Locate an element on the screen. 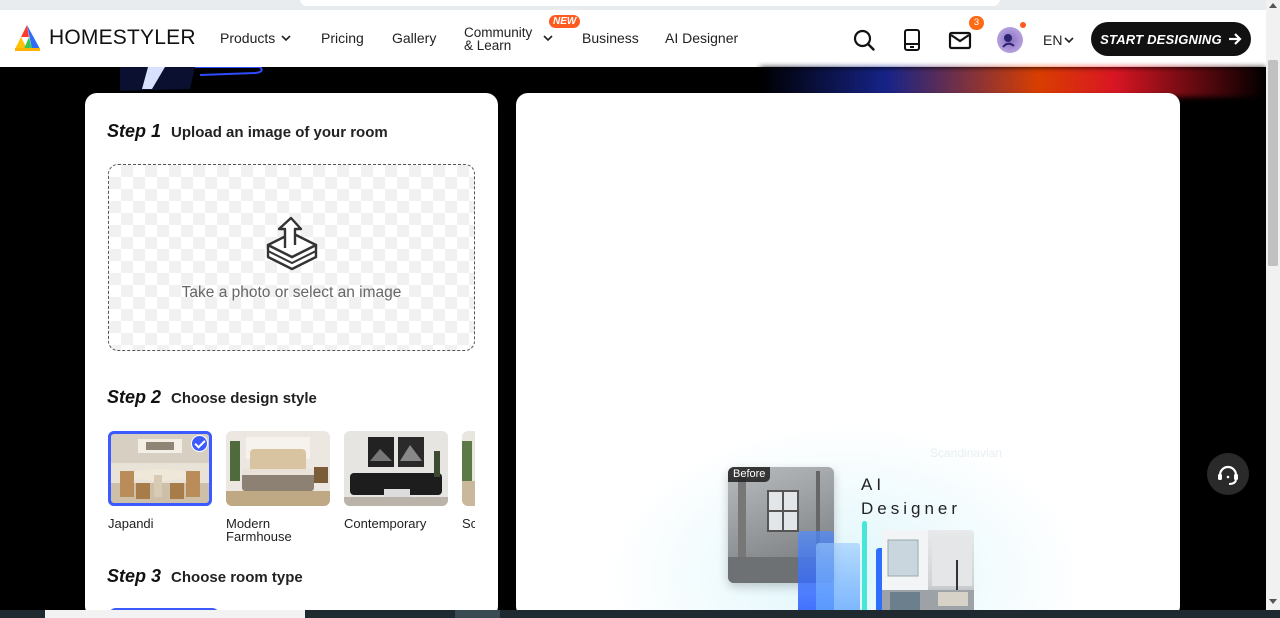 Image resolution: width=1280 pixels, height=618 pixels. upload-hint: Take a photo or select an image is located at coordinates (291, 292).